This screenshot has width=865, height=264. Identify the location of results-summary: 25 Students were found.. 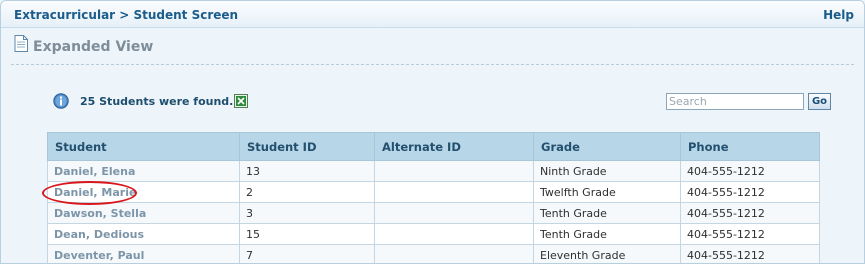
(157, 101).